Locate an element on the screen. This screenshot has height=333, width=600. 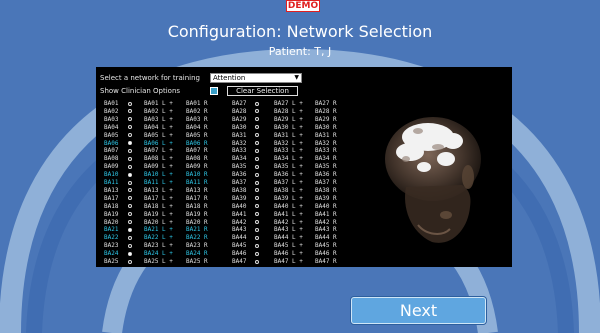
right-hemisphere-option: BA17 R is located at coordinates (197, 198).